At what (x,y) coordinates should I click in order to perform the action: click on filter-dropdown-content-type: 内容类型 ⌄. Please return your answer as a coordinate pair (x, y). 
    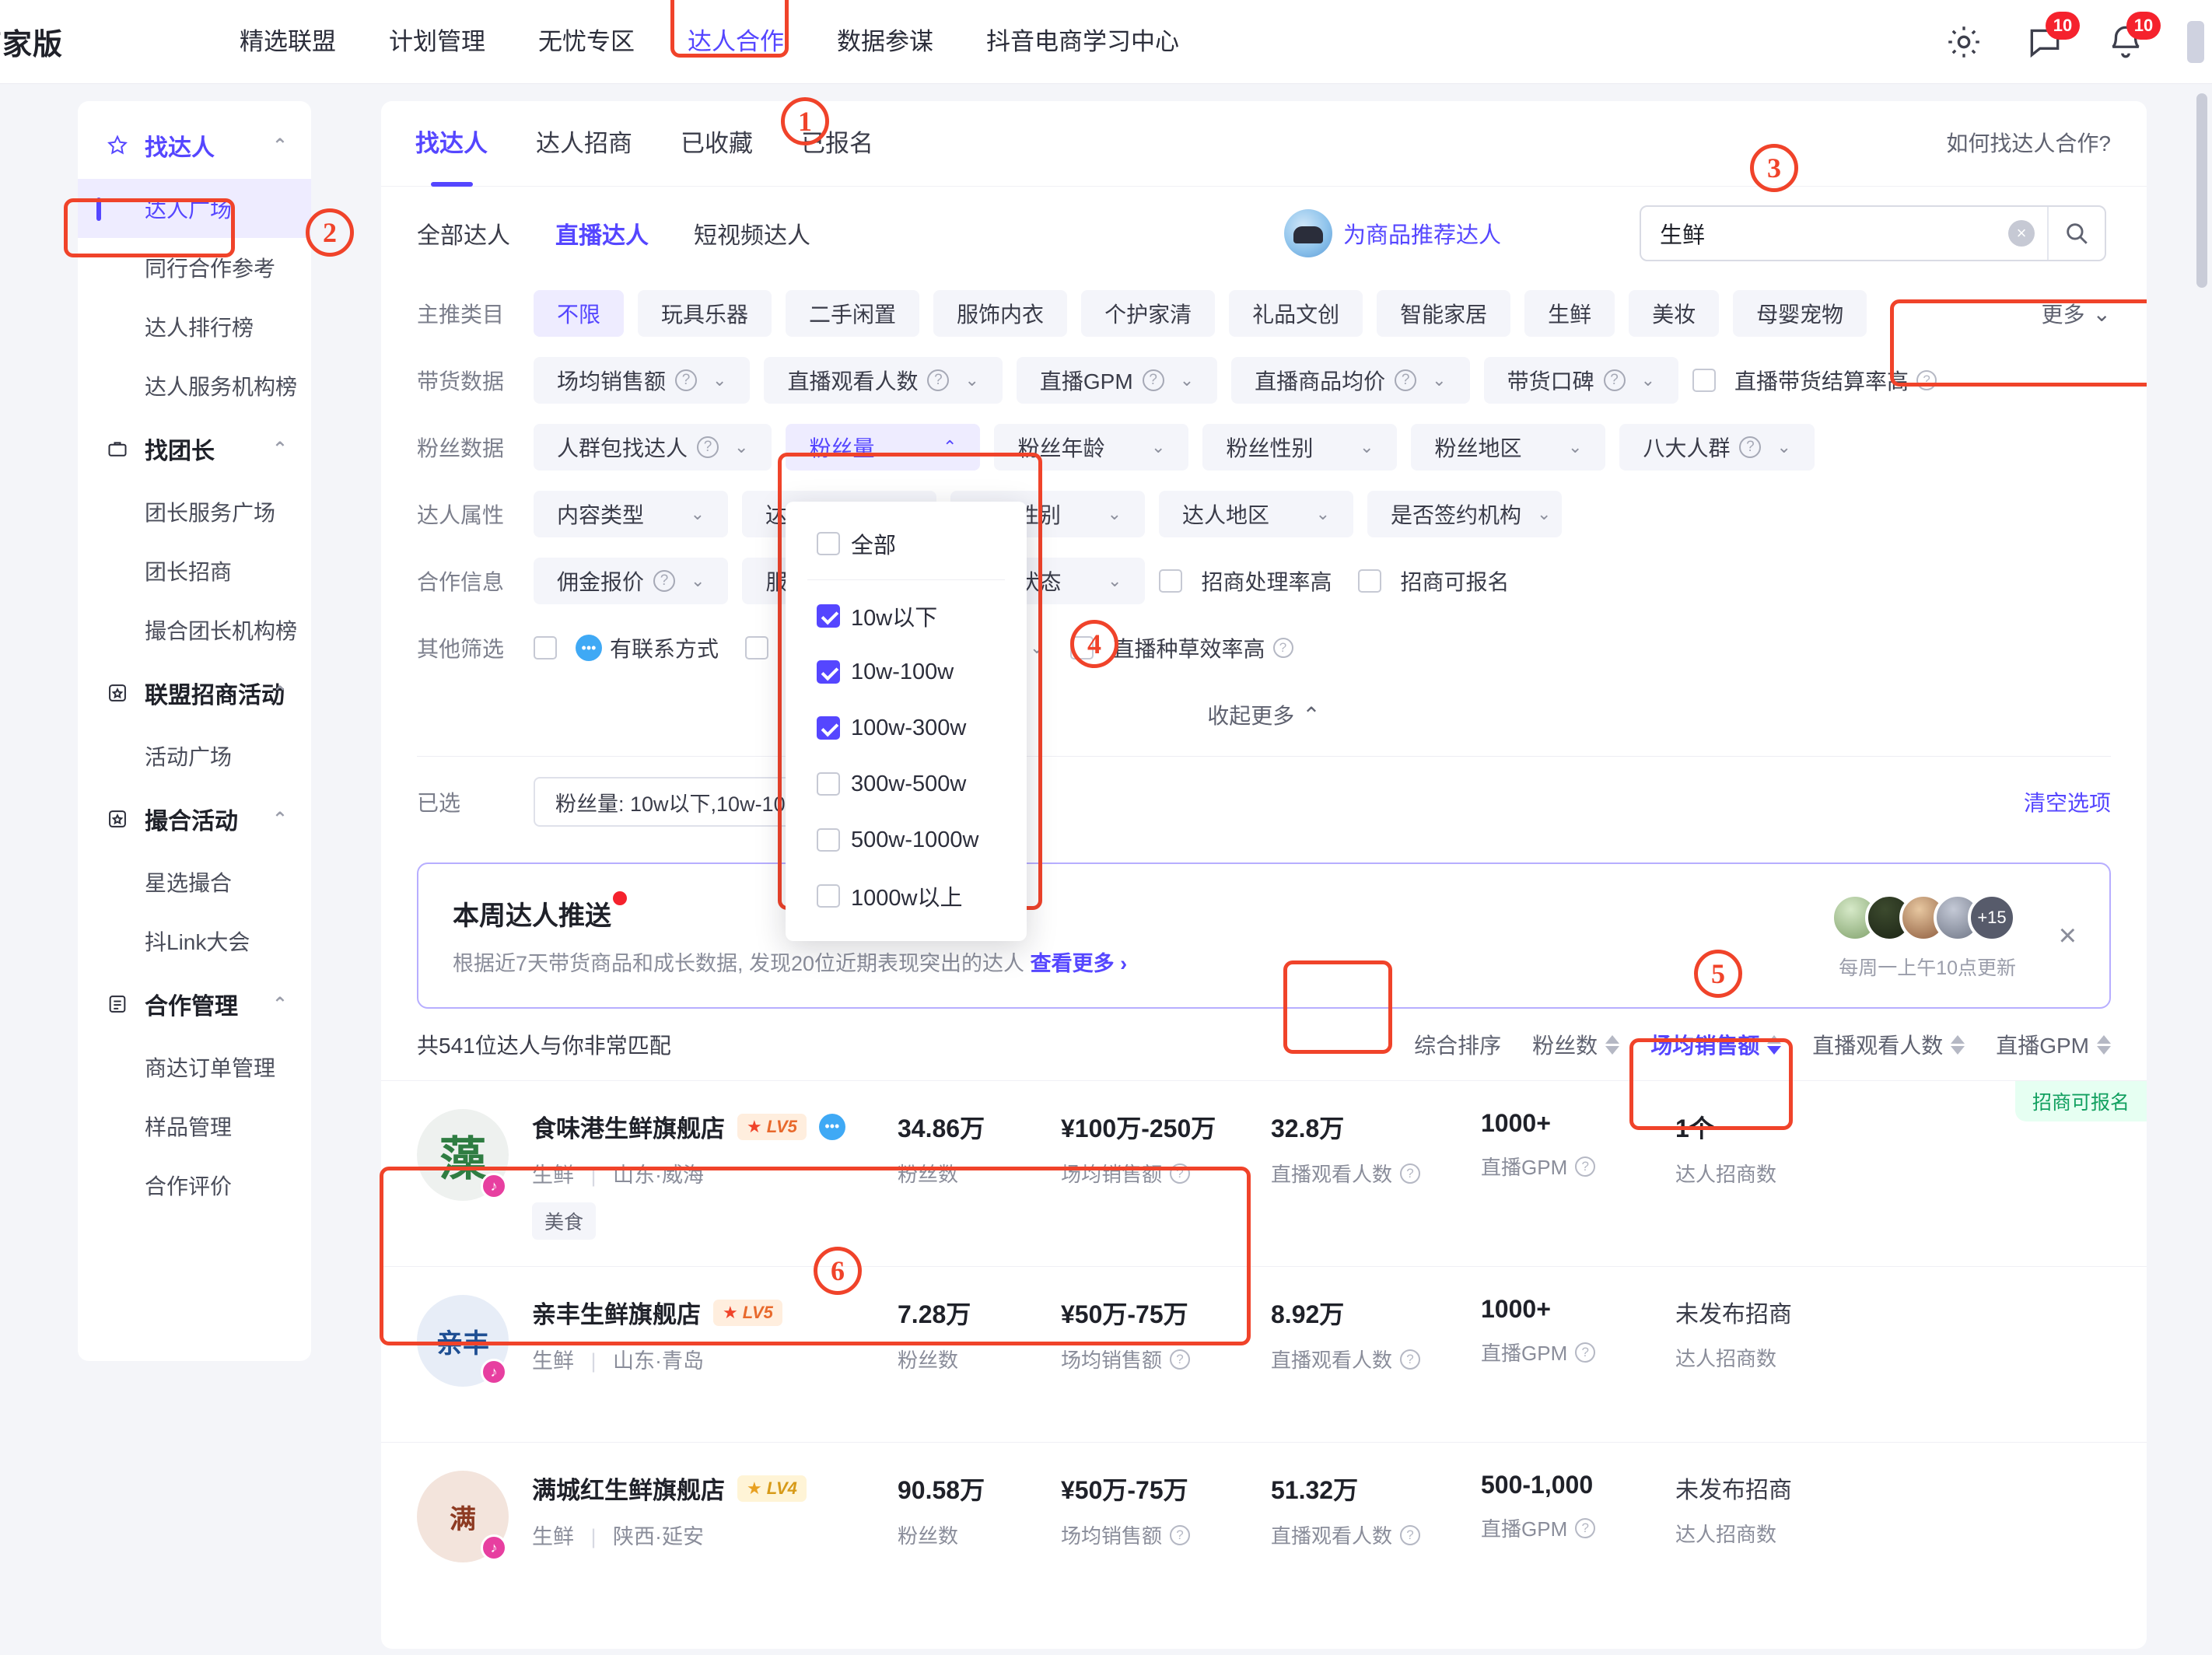
    Looking at the image, I should click on (631, 514).